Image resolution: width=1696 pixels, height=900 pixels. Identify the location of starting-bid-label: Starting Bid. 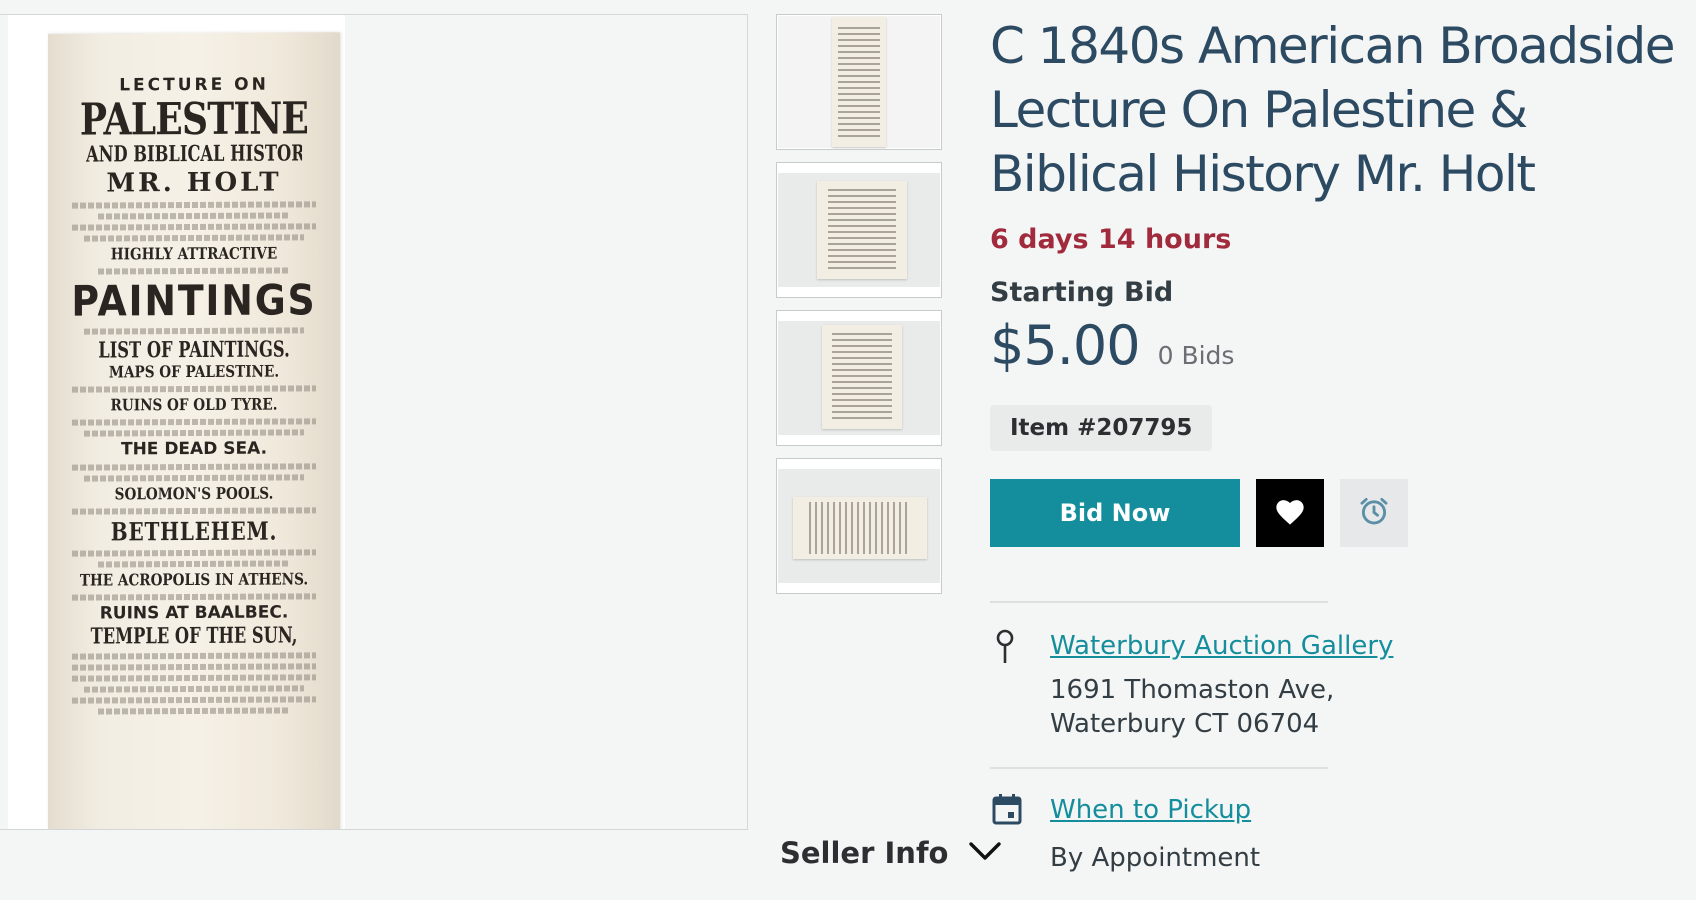
(1082, 292).